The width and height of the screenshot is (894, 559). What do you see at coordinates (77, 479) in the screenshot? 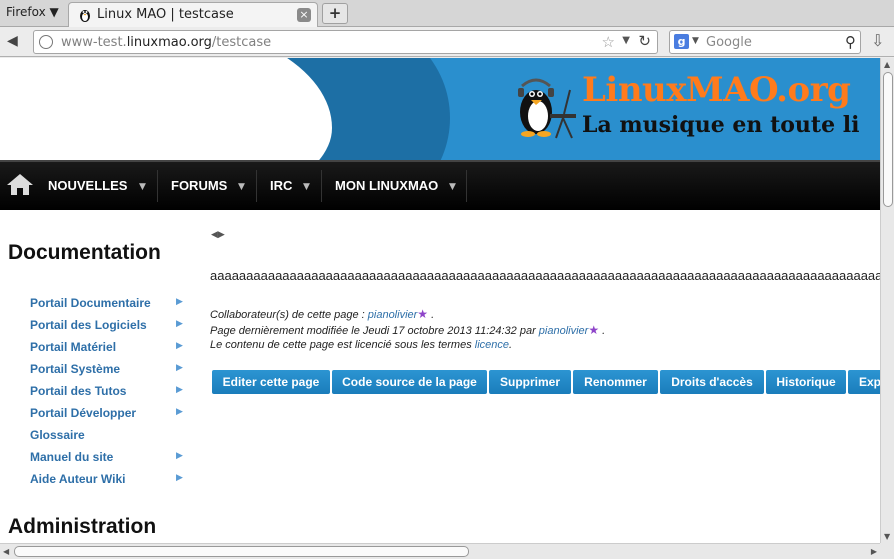
I see `sidebar-item-aide-auteur-wiki: Aide Auteur Wiki` at bounding box center [77, 479].